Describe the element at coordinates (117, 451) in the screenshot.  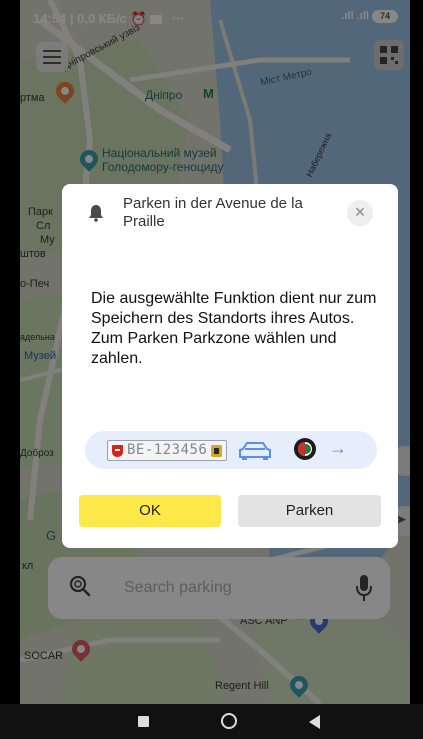
I see `swiss-shield-icon` at that location.